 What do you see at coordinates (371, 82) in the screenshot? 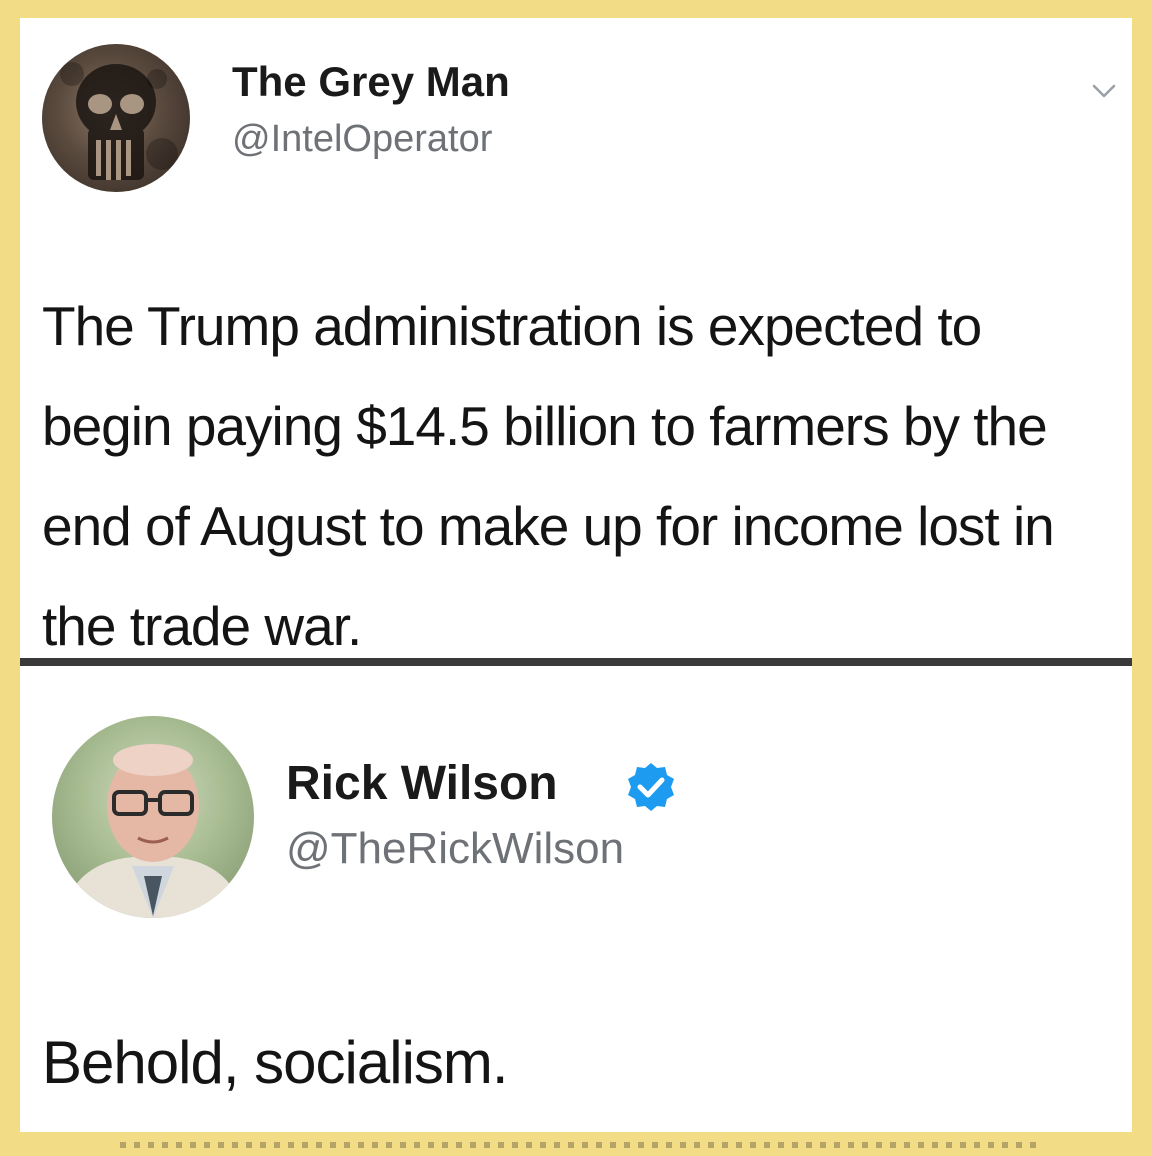
I see `display-name: The Grey Man` at bounding box center [371, 82].